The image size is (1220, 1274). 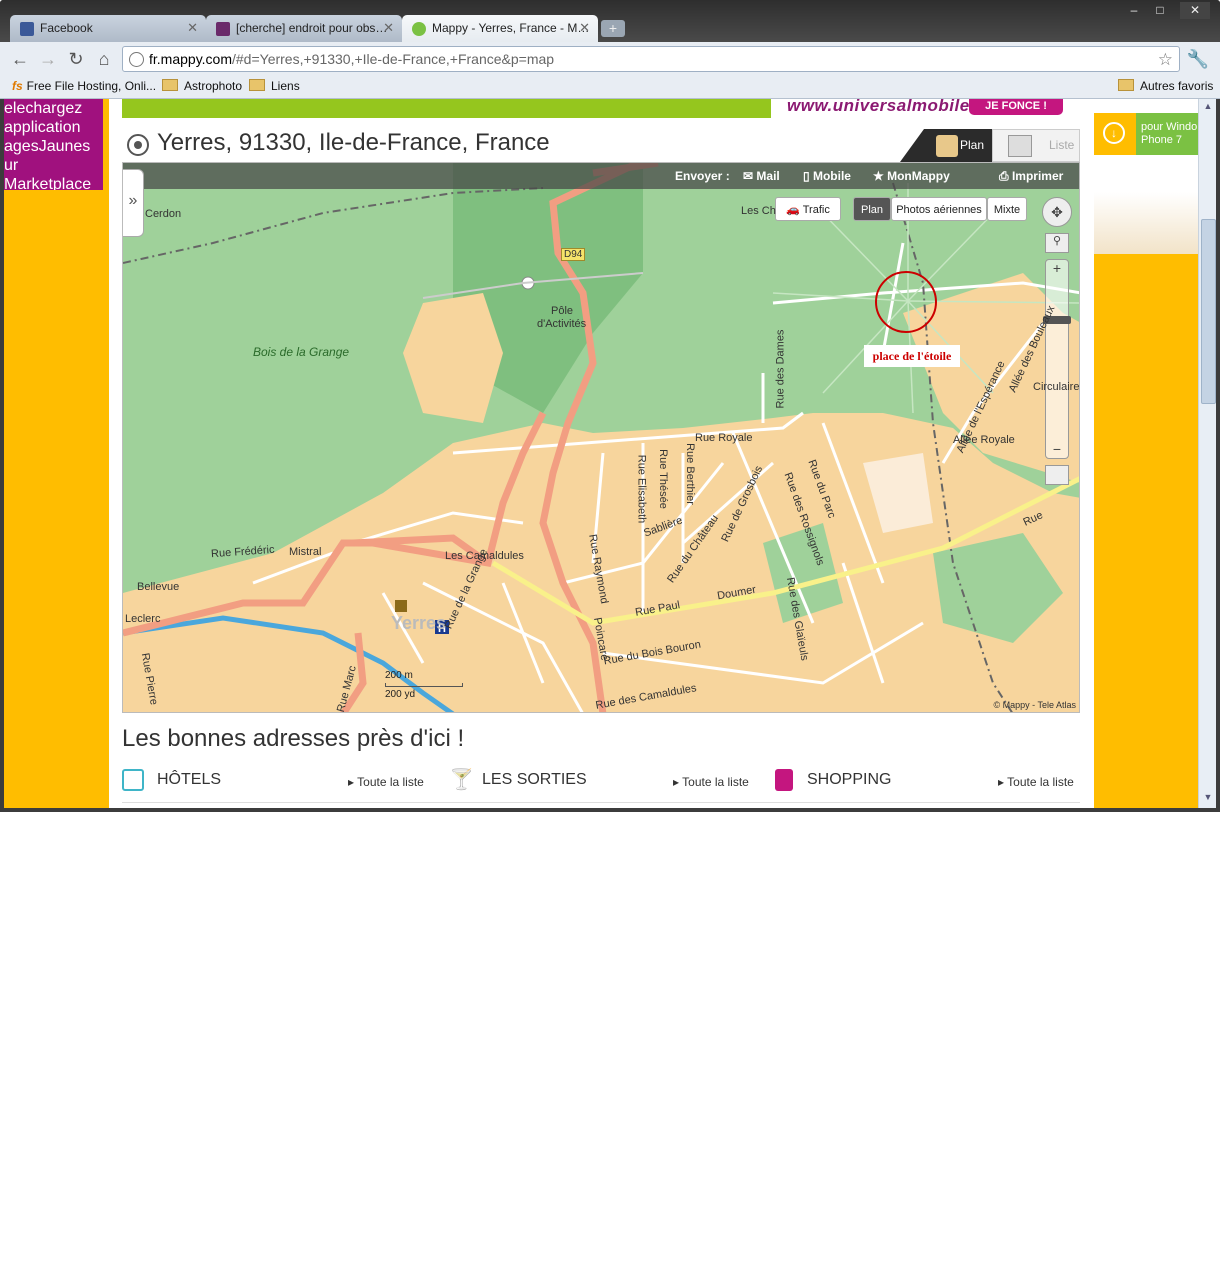 What do you see at coordinates (601, 802) in the screenshot?
I see `divider` at bounding box center [601, 802].